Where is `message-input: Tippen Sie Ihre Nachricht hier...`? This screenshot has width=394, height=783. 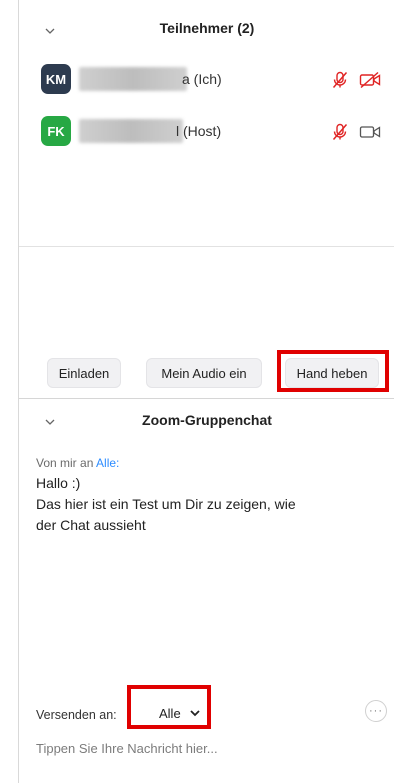
message-input: Tippen Sie Ihre Nachricht hier... is located at coordinates (127, 748).